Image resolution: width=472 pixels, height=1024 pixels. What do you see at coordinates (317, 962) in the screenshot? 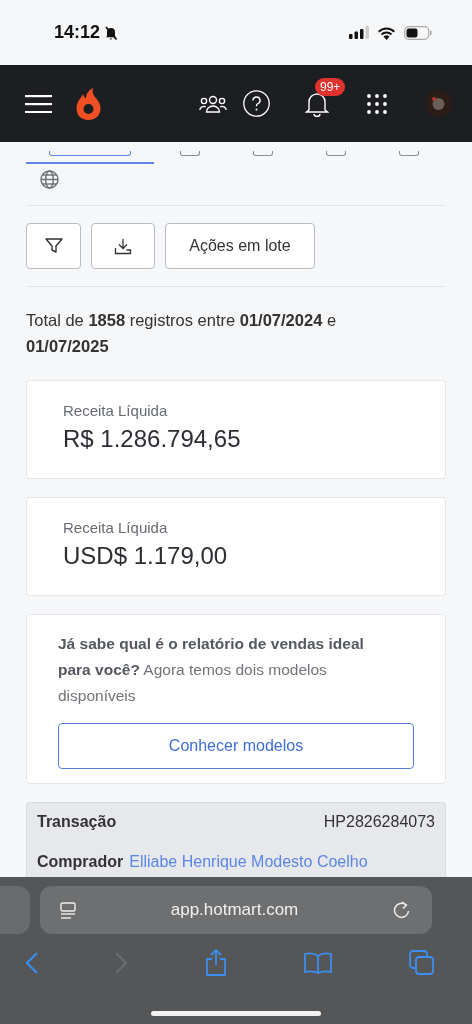
I see `bookmarks-icon` at bounding box center [317, 962].